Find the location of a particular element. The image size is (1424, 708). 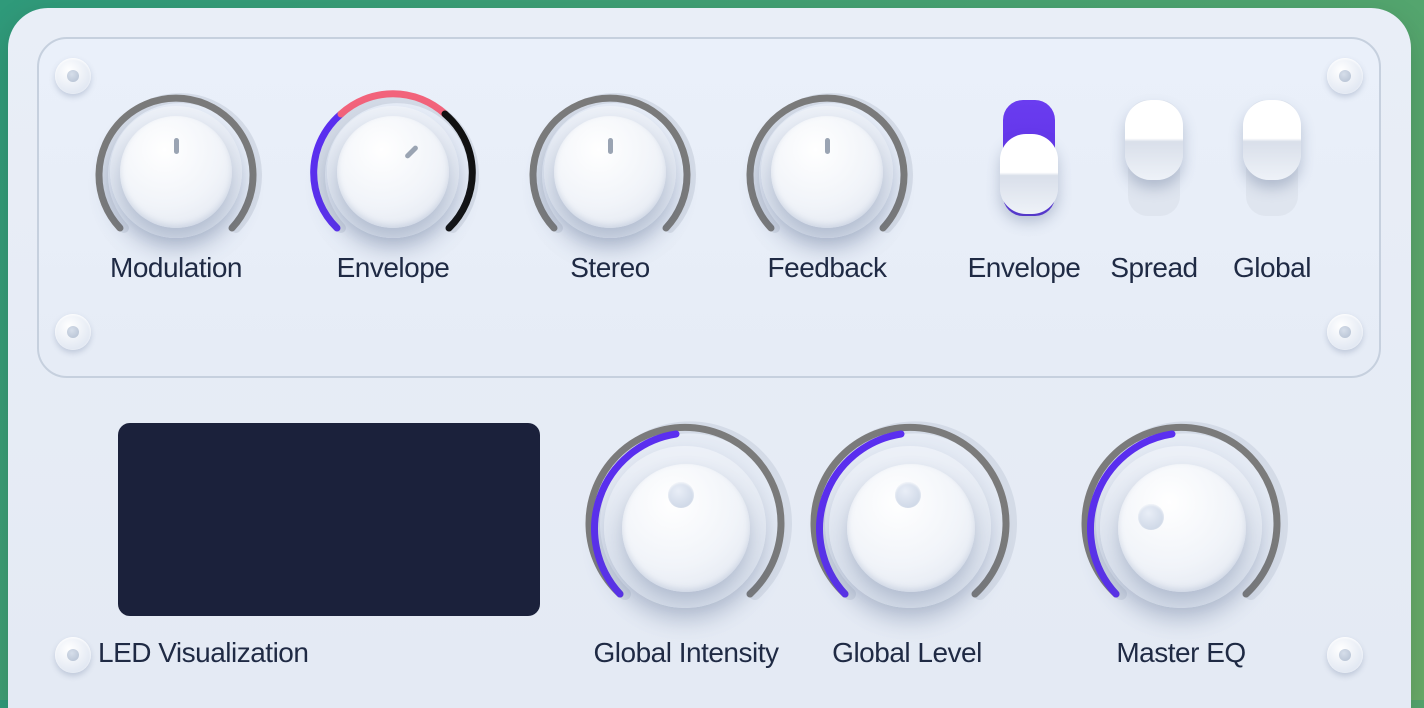

stereo-knob is located at coordinates (612, 172).